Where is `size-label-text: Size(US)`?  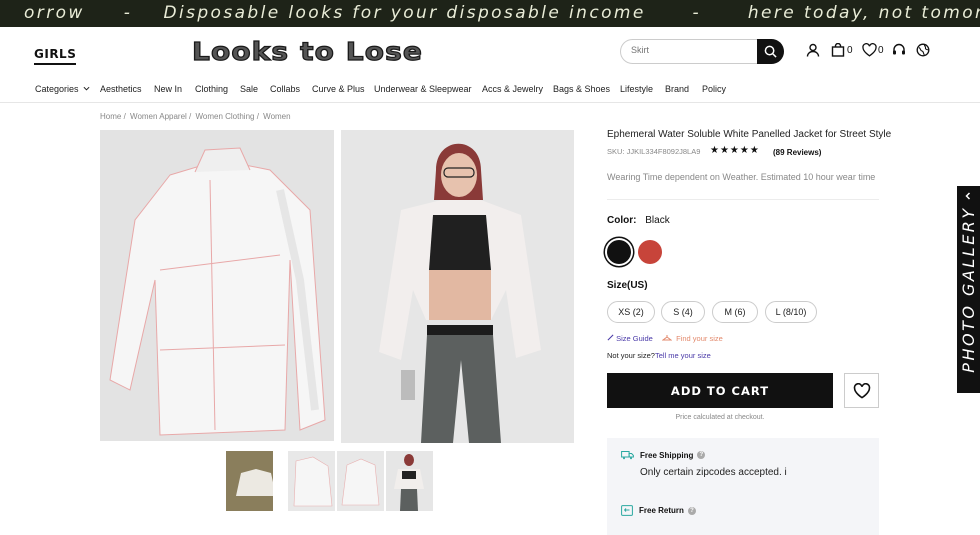
size-label-text: Size(US) is located at coordinates (627, 285).